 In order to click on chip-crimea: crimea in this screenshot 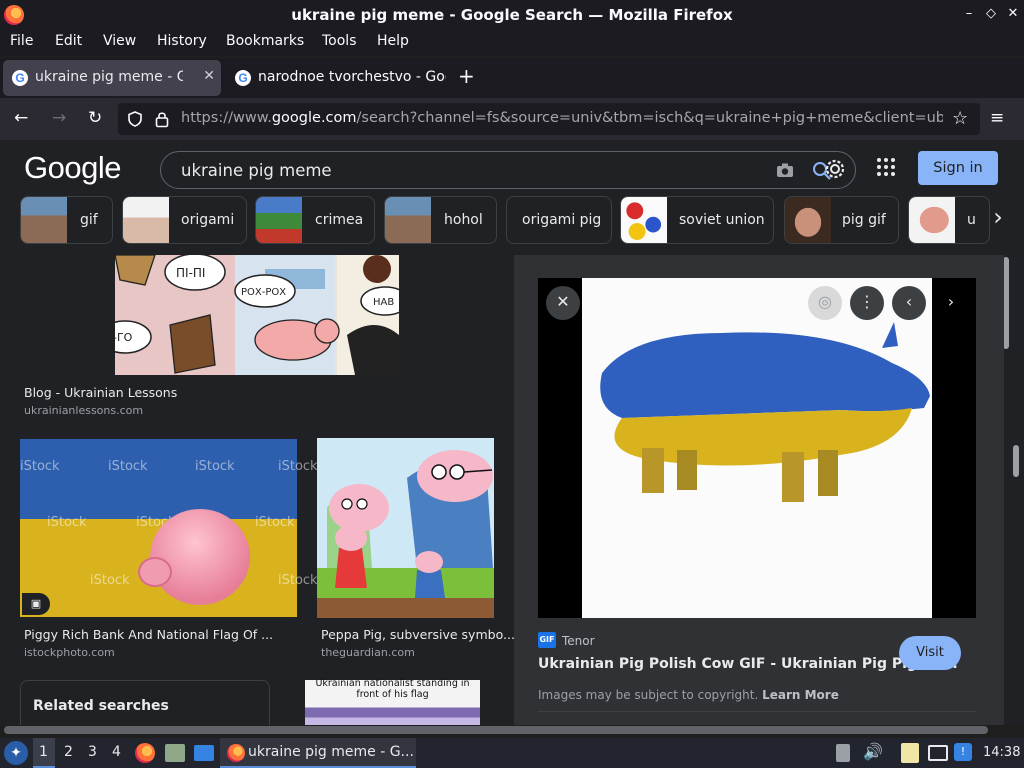, I will do `click(315, 220)`.